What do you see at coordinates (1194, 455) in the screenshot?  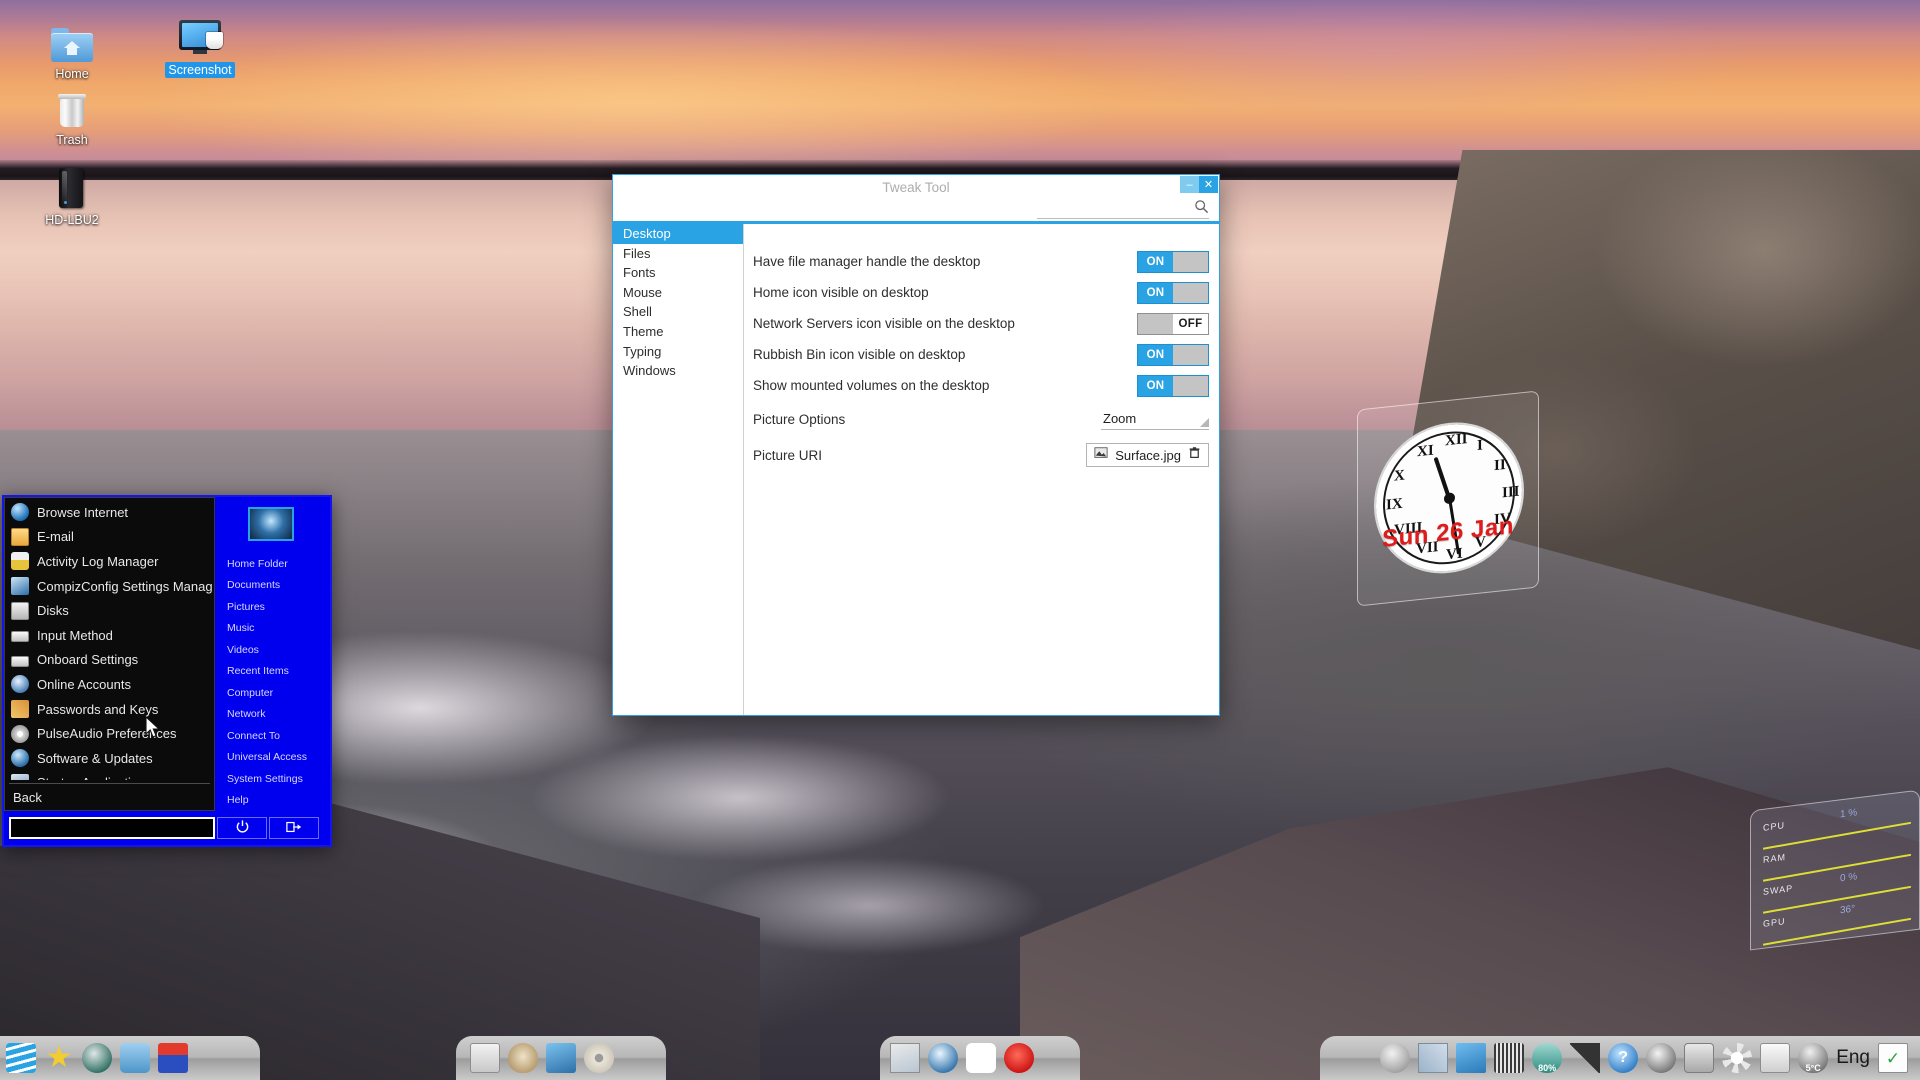 I see `trash-small-icon` at bounding box center [1194, 455].